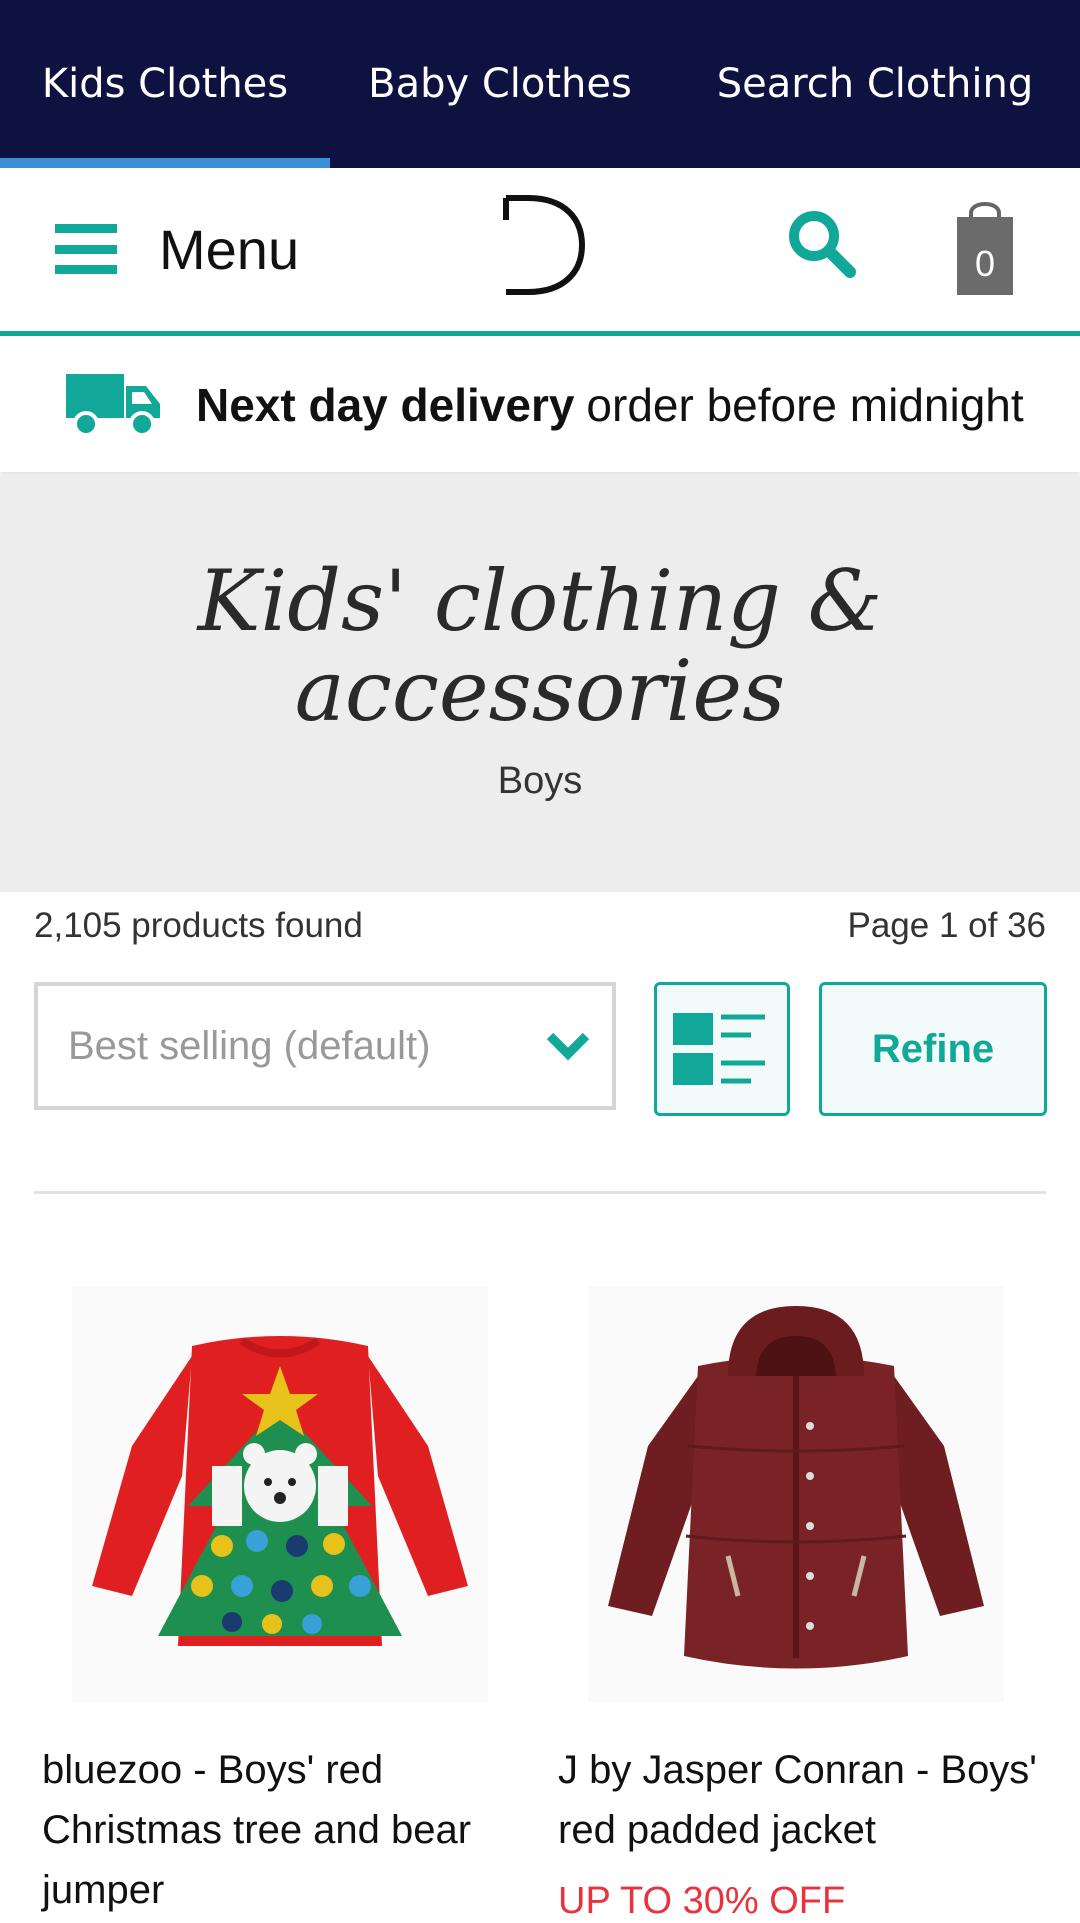 The image size is (1080, 1923). I want to click on tab-search-clothing: Search Clothing, so click(875, 84).